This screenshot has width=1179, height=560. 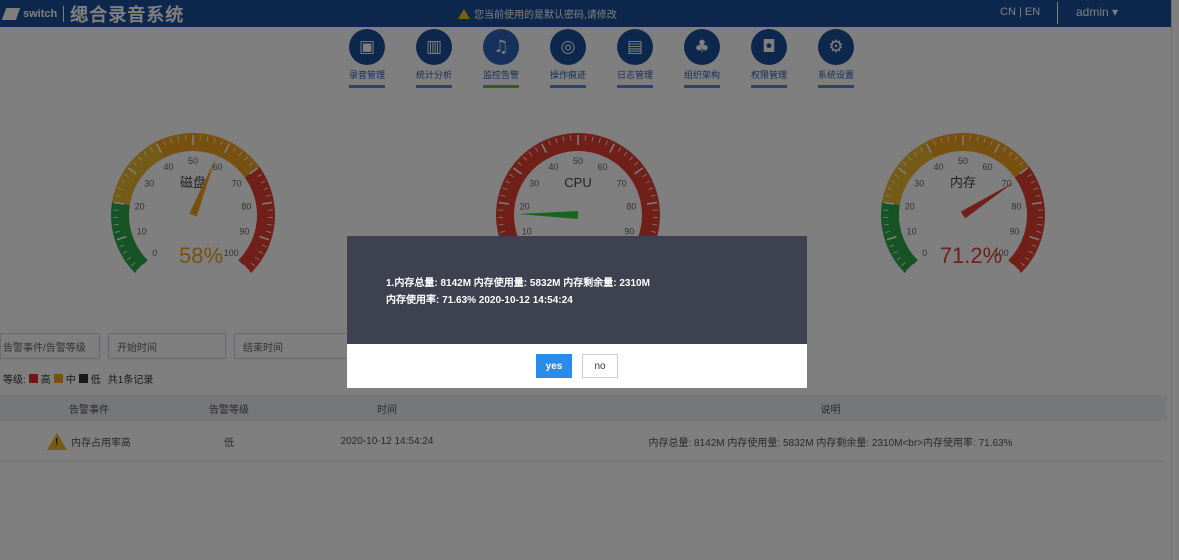 What do you see at coordinates (577, 366) in the screenshot?
I see `dialog-footer: yes no` at bounding box center [577, 366].